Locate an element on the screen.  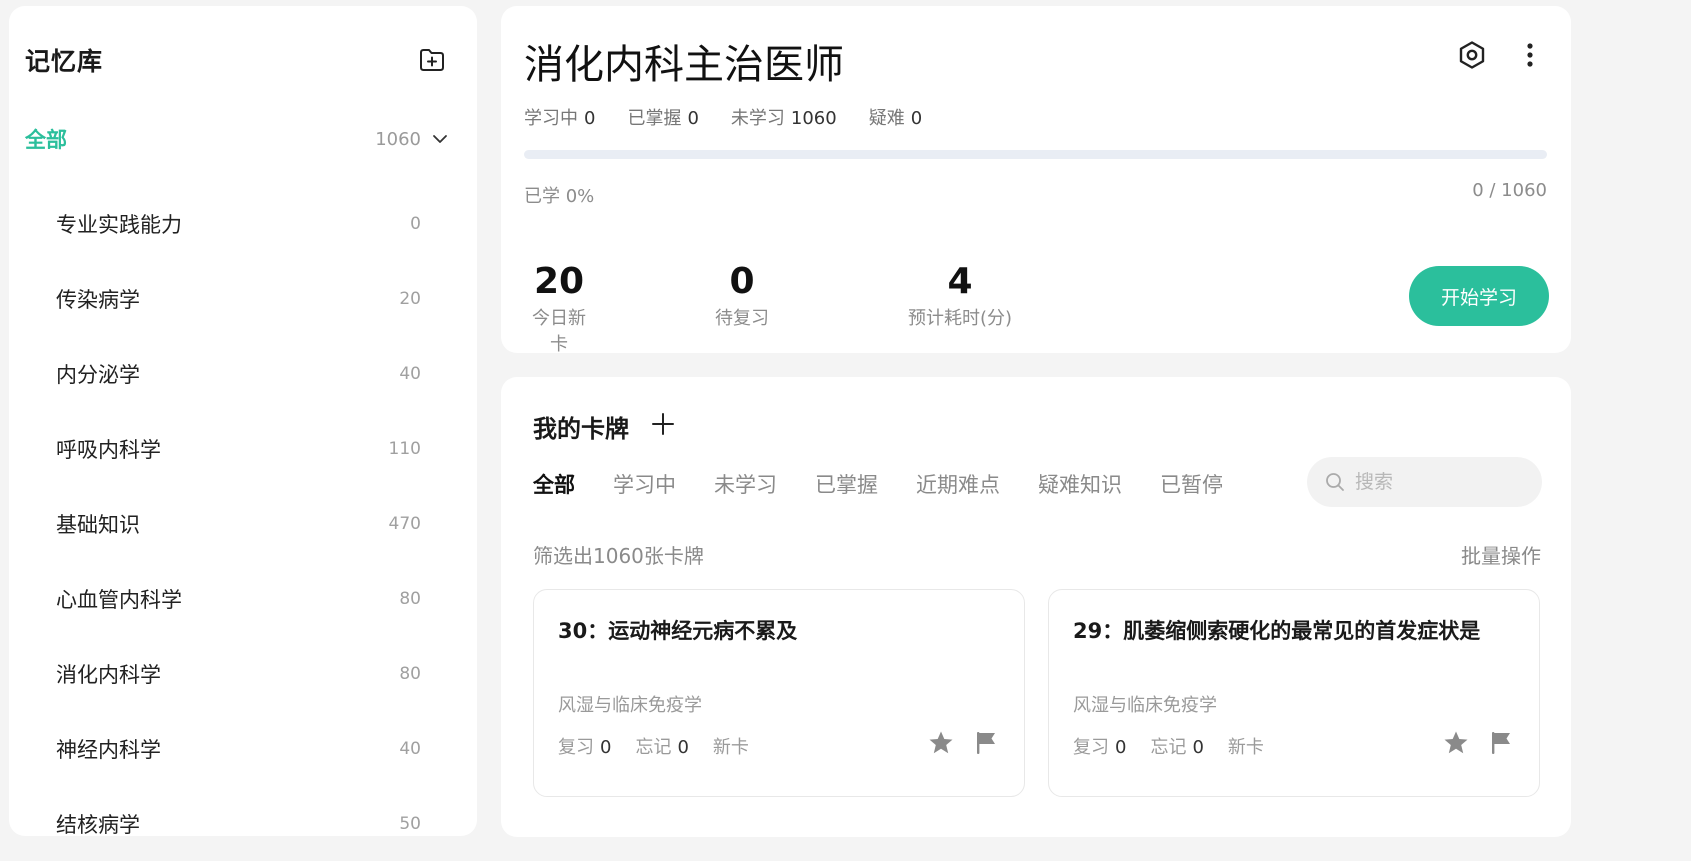
sidebar-item-label: 神经内科学 is located at coordinates (108, 749).